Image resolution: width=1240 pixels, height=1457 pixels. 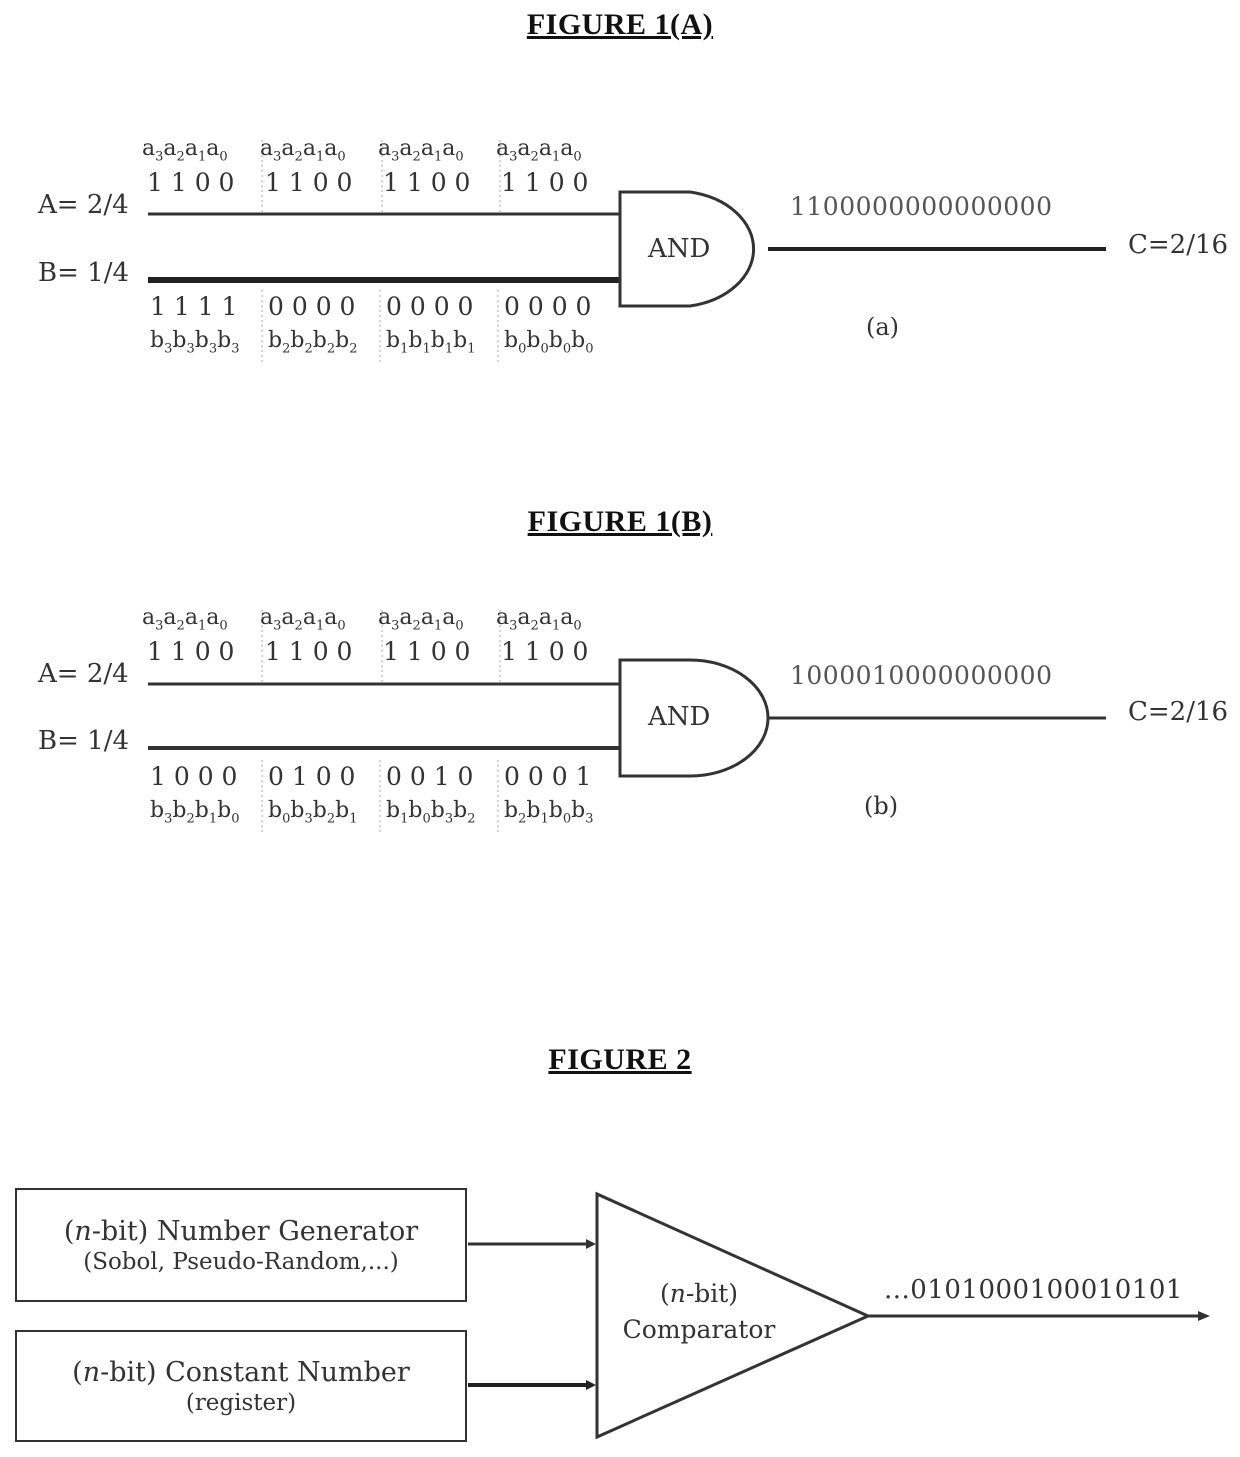 What do you see at coordinates (431, 812) in the screenshot?
I see `b-subscript-group: b1b0b3b2` at bounding box center [431, 812].